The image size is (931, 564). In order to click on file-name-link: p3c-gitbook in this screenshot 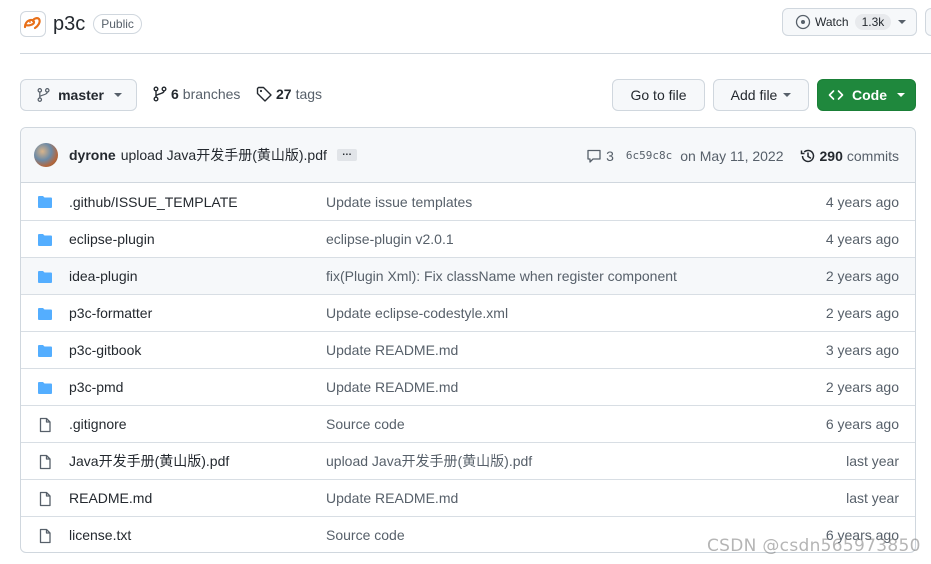, I will do `click(105, 350)`.